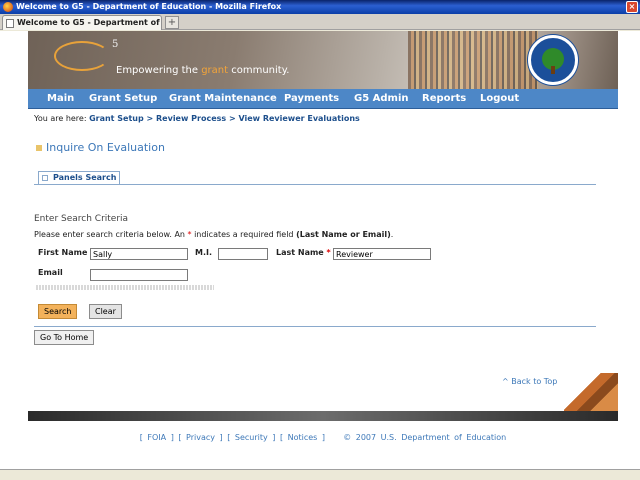  Describe the element at coordinates (315, 184) in the screenshot. I see `tab-underline` at that location.